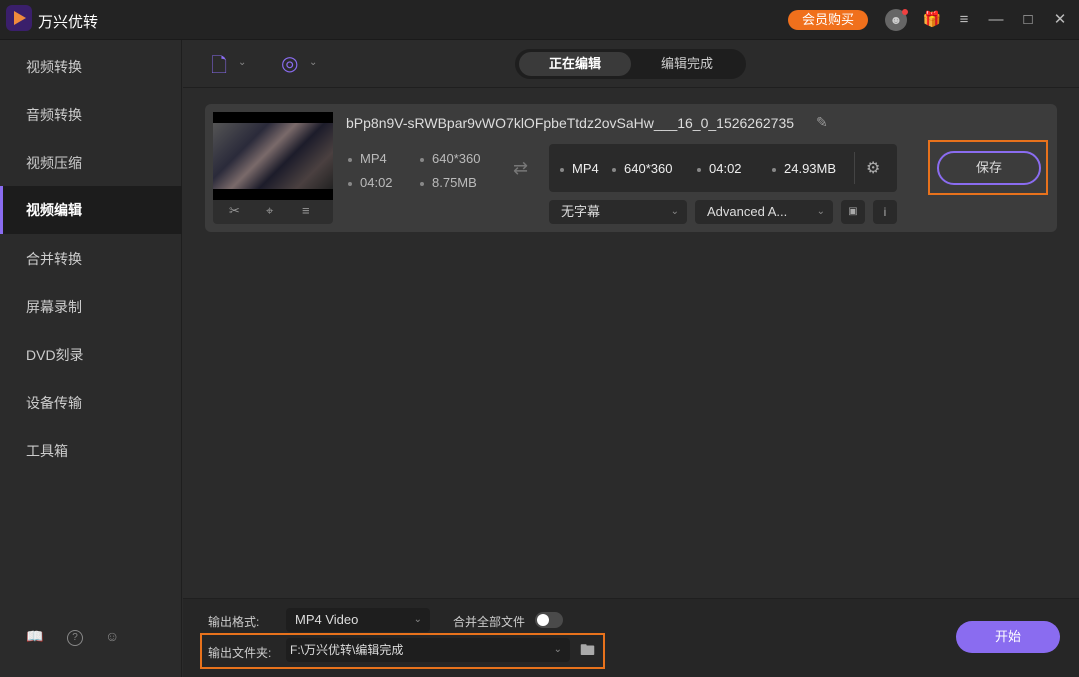 This screenshot has height=677, width=1079. What do you see at coordinates (725, 168) in the screenshot?
I see `output-duration: 04:02` at bounding box center [725, 168].